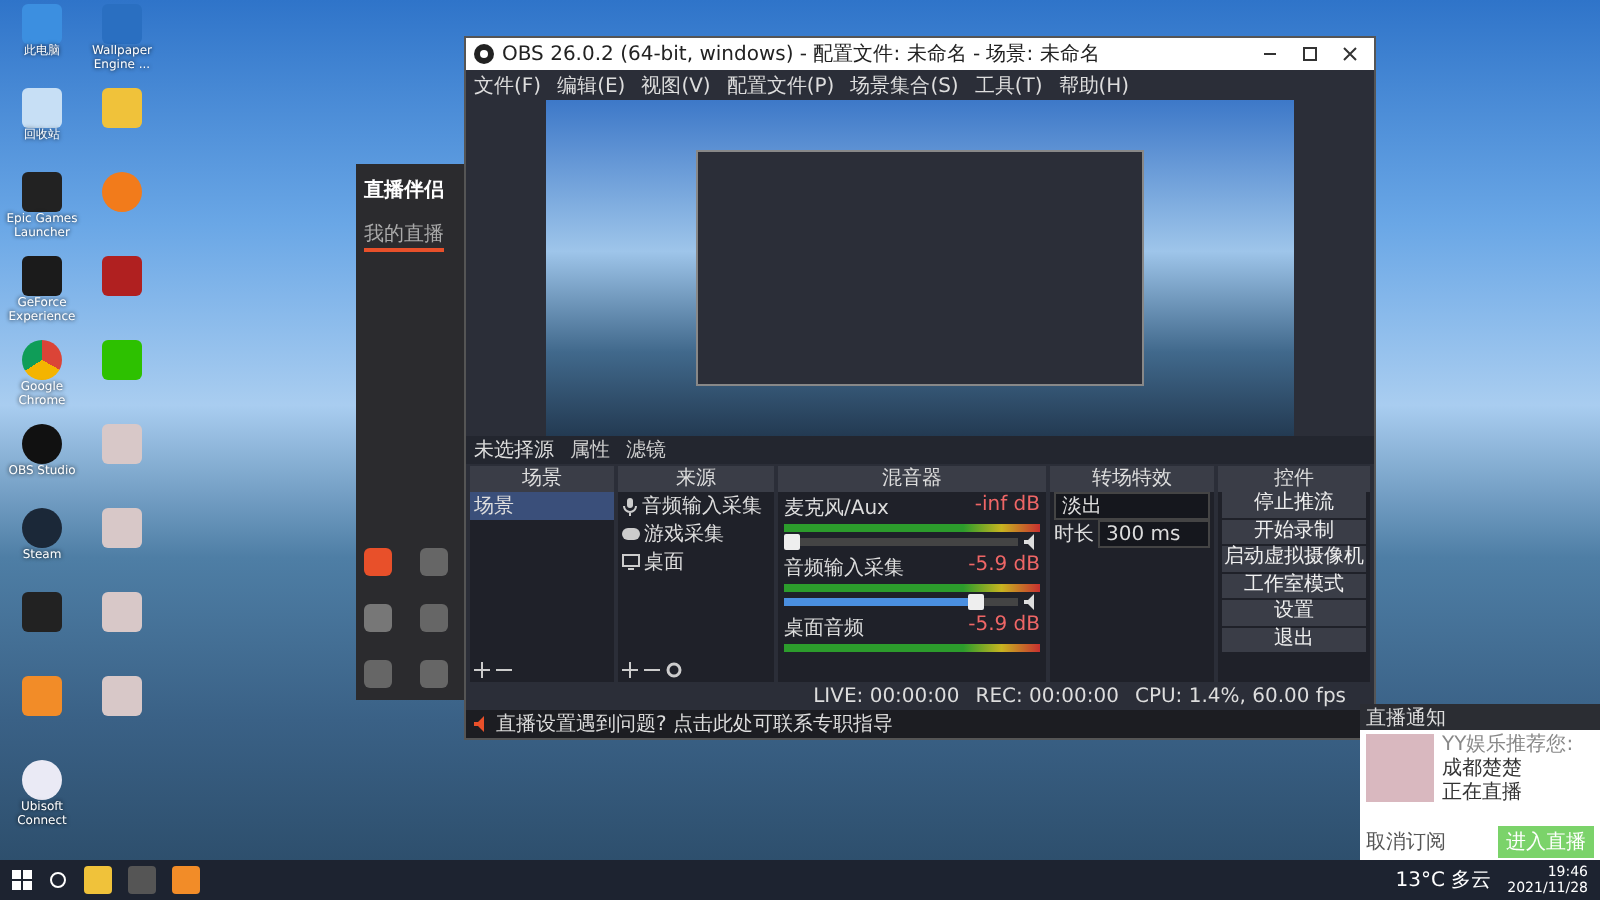 The height and width of the screenshot is (900, 1600). Describe the element at coordinates (676, 85) in the screenshot. I see `menu-item: 视图(V)` at that location.